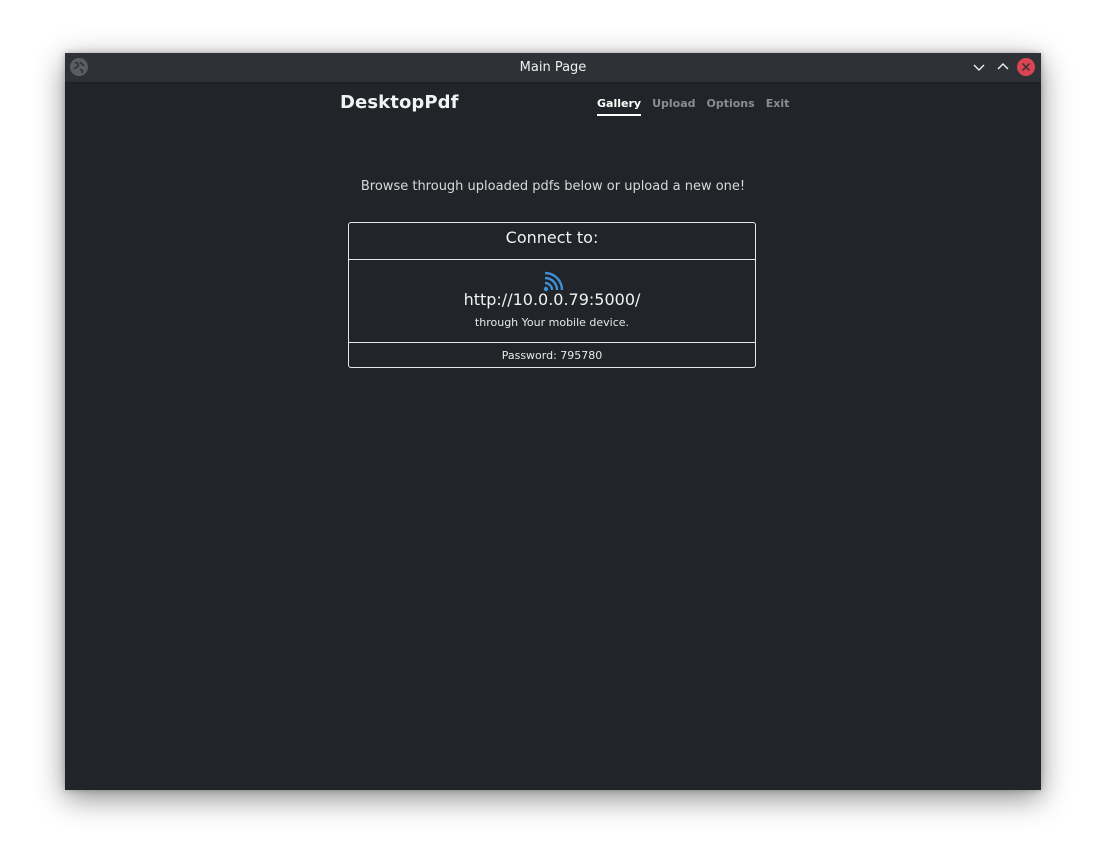  I want to click on brand-title: DesktopPdf, so click(399, 102).